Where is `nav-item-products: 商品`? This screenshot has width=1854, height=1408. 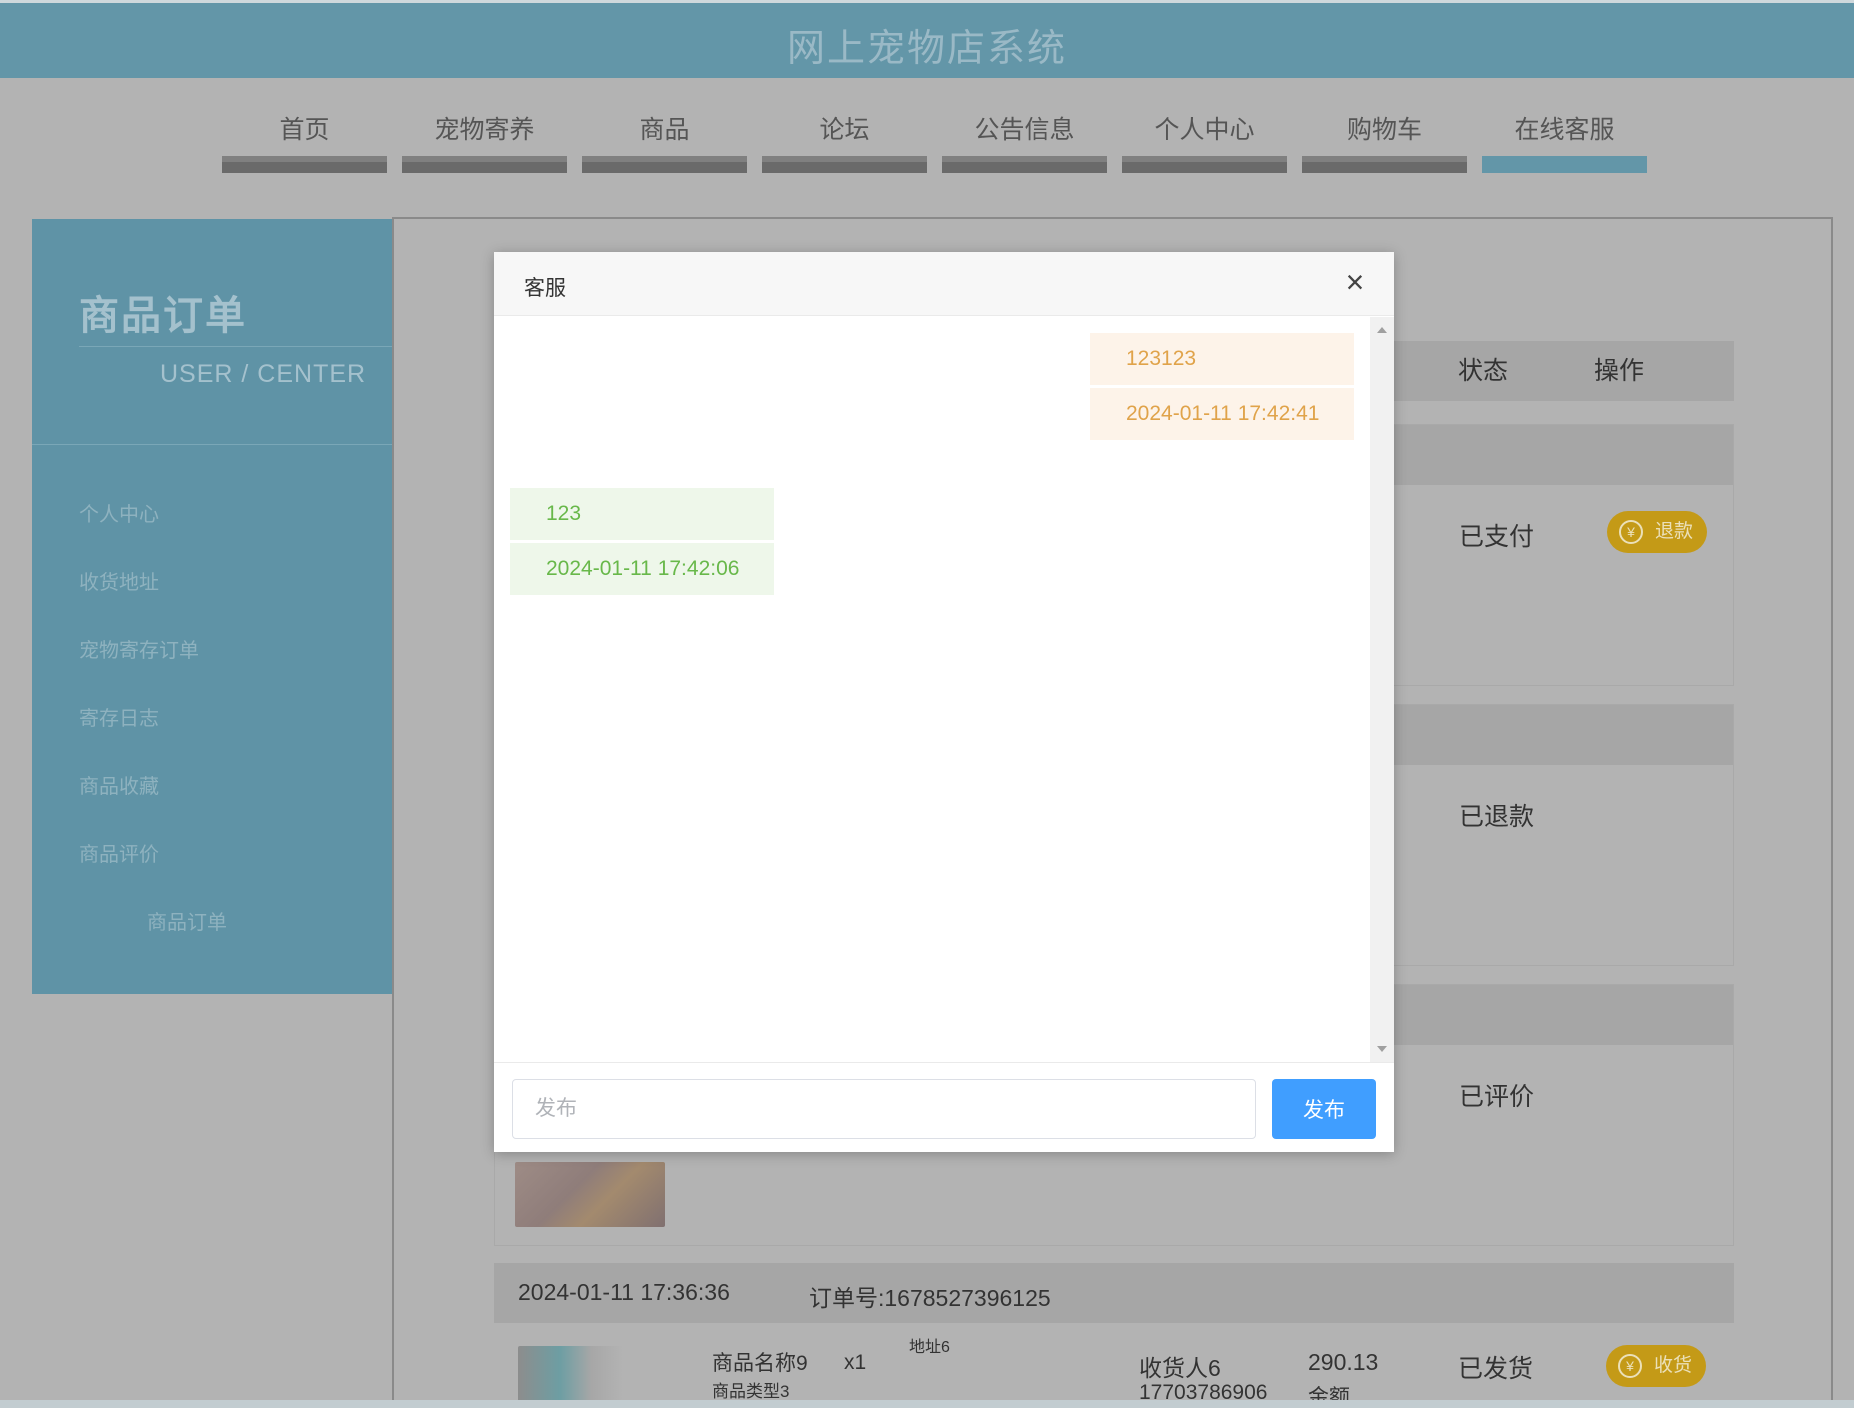
nav-item-products: 商品 is located at coordinates (664, 141).